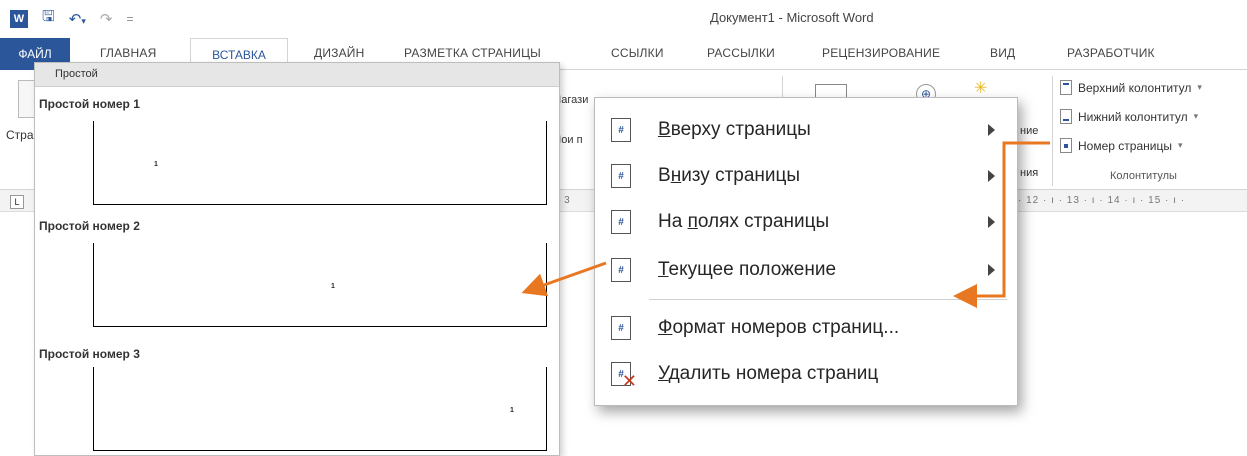  I want to click on callout-arrow-to-menu, so click(1001, 224).